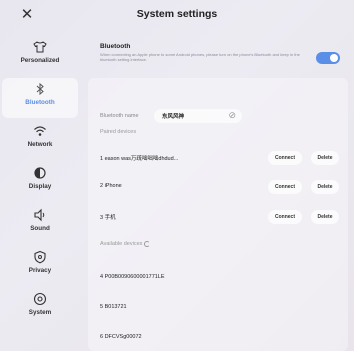  Describe the element at coordinates (40, 182) in the screenshot. I see `sidebar-item-display: Display` at that location.